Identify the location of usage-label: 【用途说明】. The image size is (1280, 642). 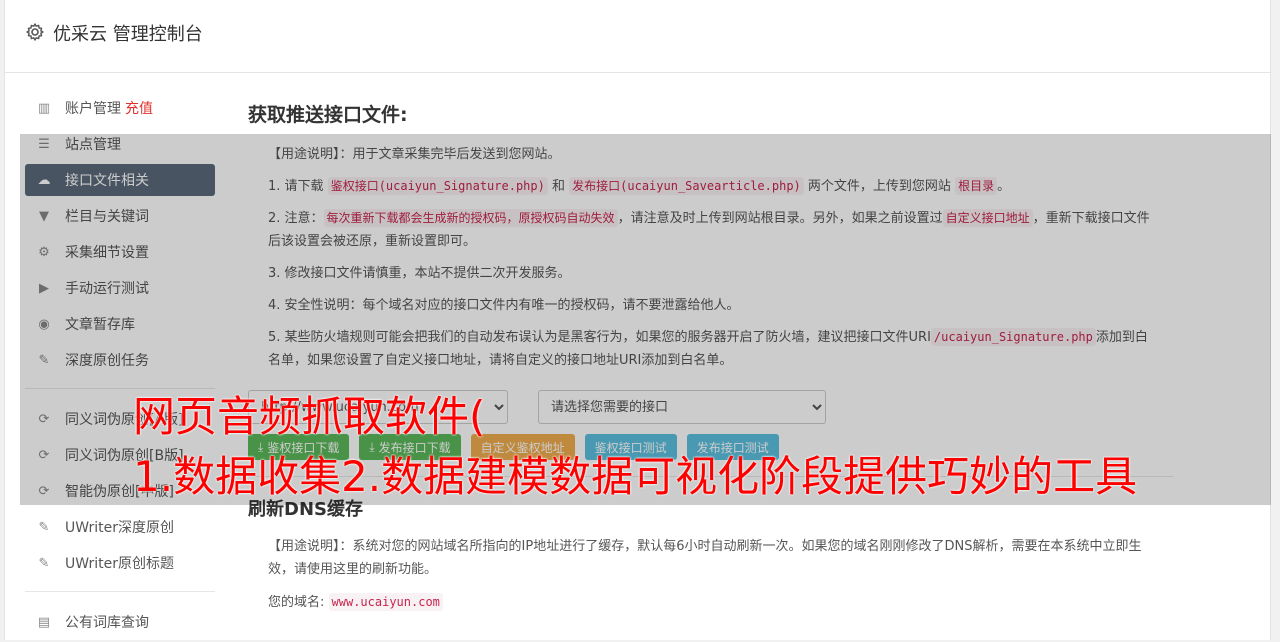
(304, 546).